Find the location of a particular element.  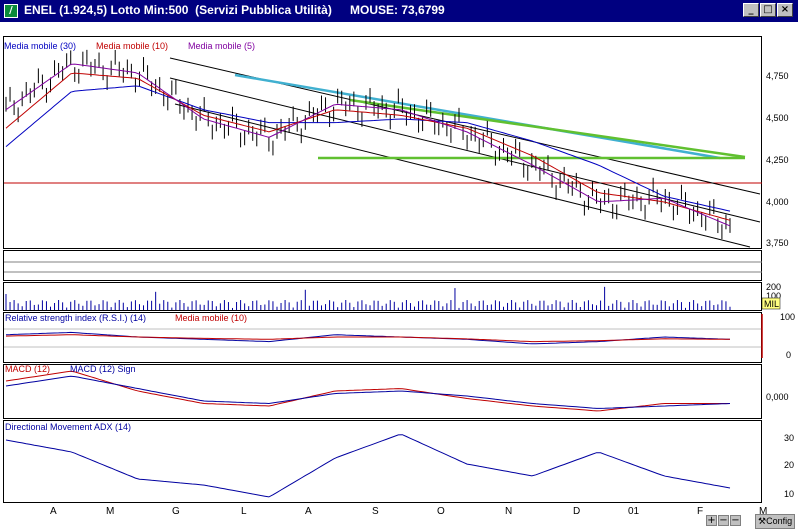

legend-macd-sign: MACD (12) Sign is located at coordinates (103, 369).